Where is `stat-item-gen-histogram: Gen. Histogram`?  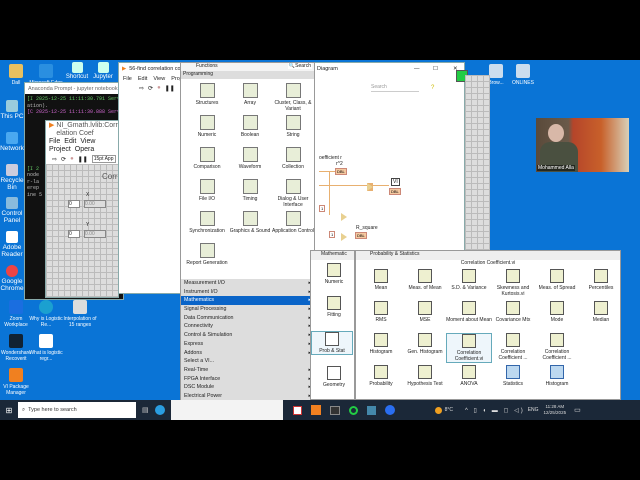
stat-item-gen-histogram: Gen. Histogram is located at coordinates (425, 344).